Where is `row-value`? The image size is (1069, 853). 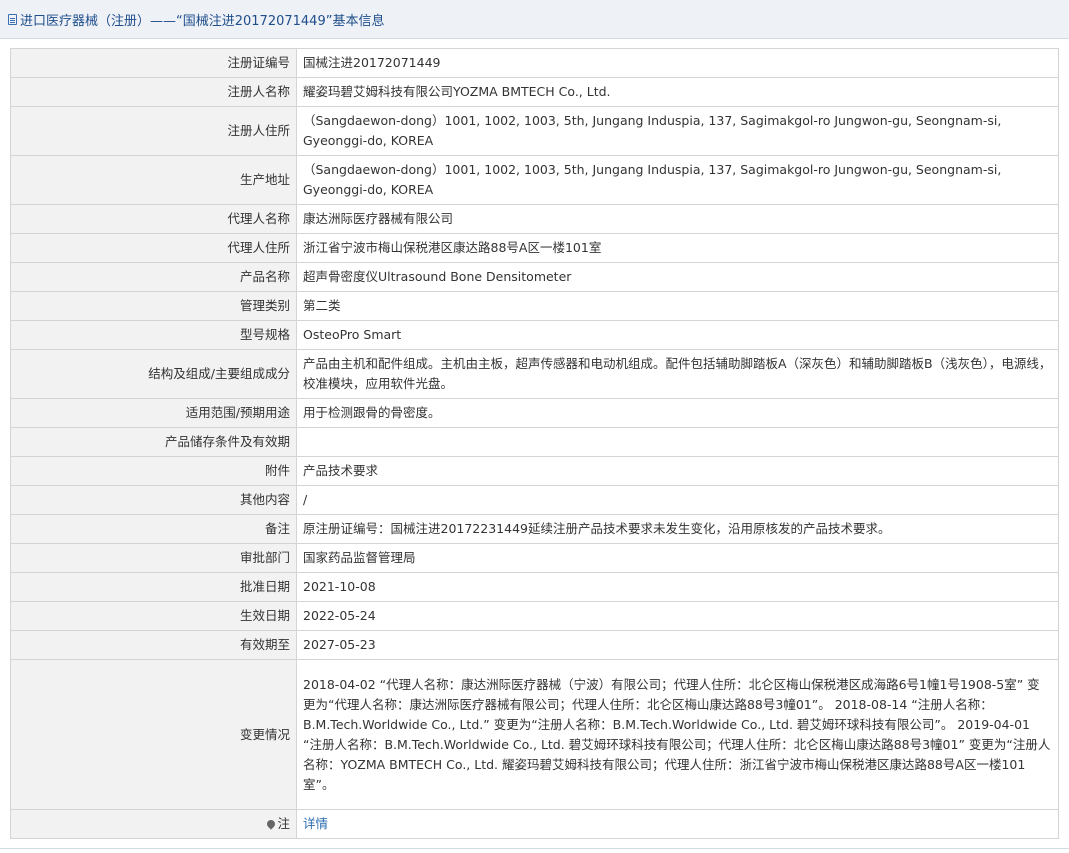 row-value is located at coordinates (677, 442).